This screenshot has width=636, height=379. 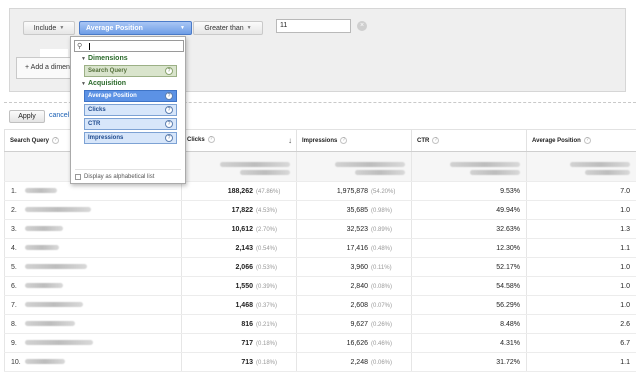 What do you see at coordinates (27, 116) in the screenshot?
I see `apply-button: Apply` at bounding box center [27, 116].